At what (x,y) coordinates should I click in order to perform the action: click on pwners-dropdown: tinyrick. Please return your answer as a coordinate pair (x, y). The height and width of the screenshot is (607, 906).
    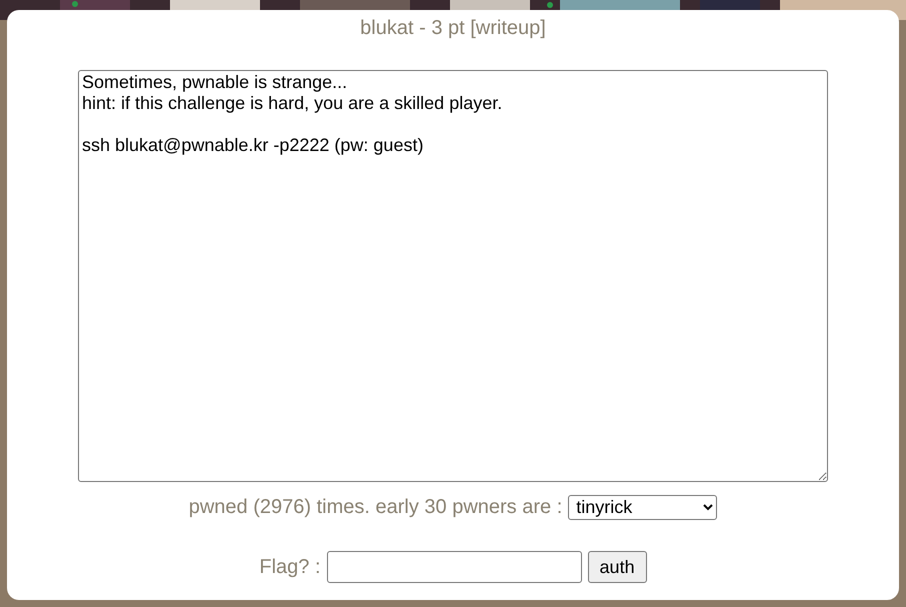
    Looking at the image, I should click on (643, 507).